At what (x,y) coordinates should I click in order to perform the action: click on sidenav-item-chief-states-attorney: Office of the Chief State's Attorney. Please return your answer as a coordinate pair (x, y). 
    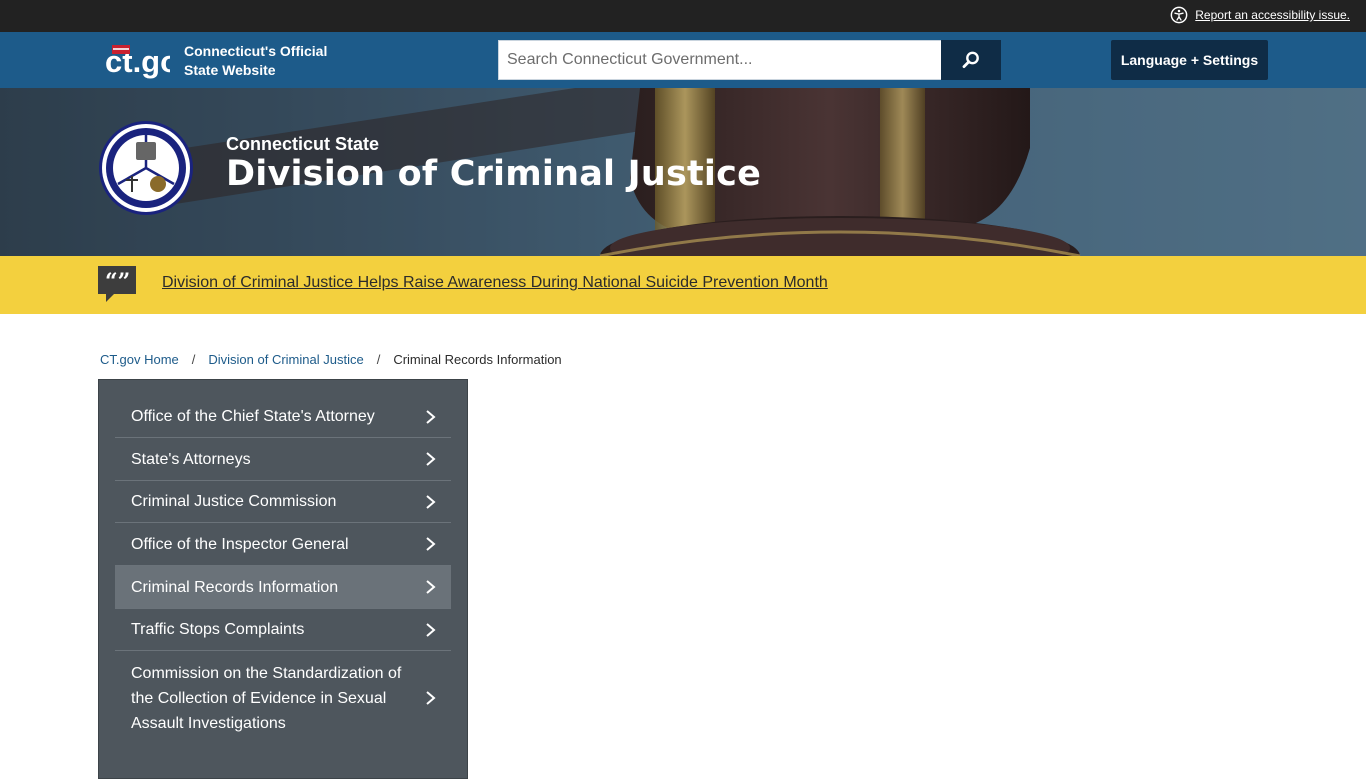
    Looking at the image, I should click on (283, 417).